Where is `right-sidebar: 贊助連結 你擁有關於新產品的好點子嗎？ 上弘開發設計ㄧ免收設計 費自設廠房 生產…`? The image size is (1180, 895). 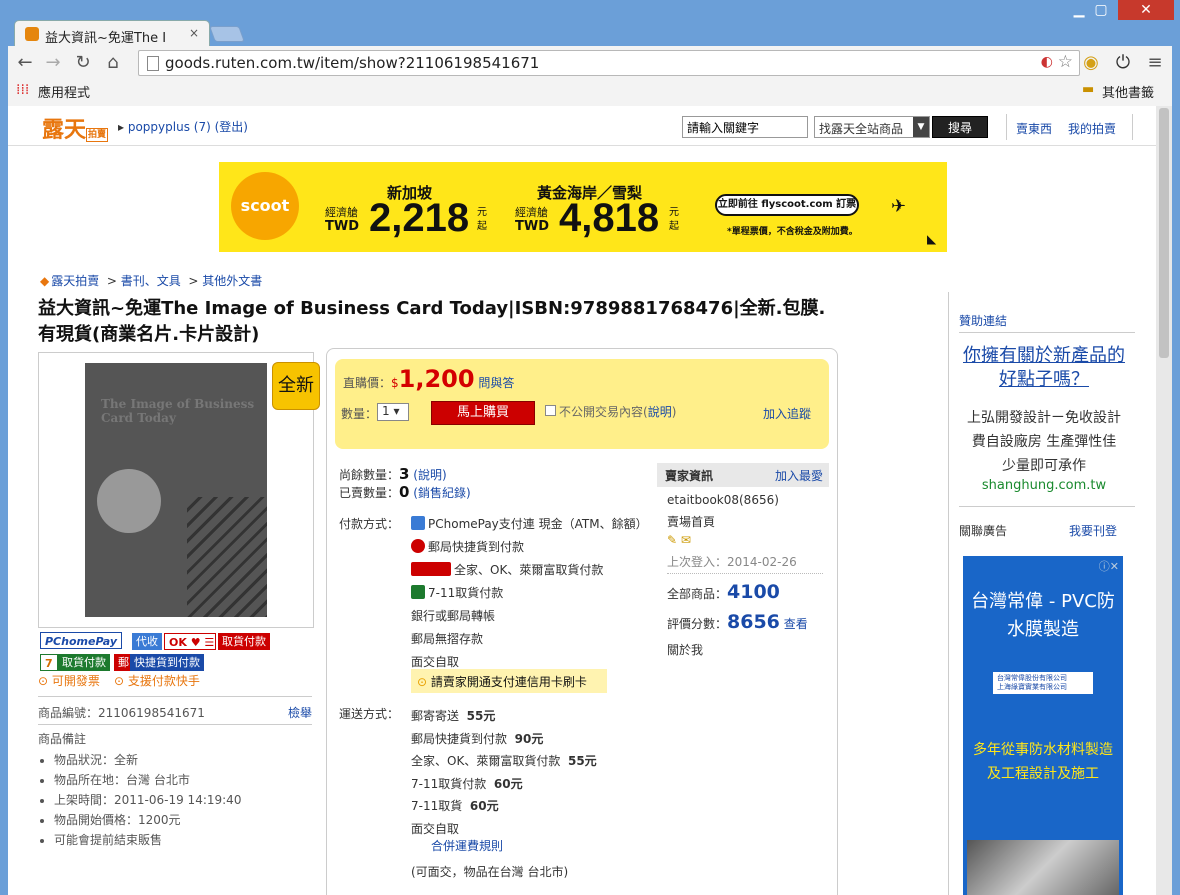
right-sidebar: 贊助連結 你擁有關於新產品的好點子嗎？ 上弘開發設計ㄧ免收設計 費自設廠房 生產… is located at coordinates (1043, 593).